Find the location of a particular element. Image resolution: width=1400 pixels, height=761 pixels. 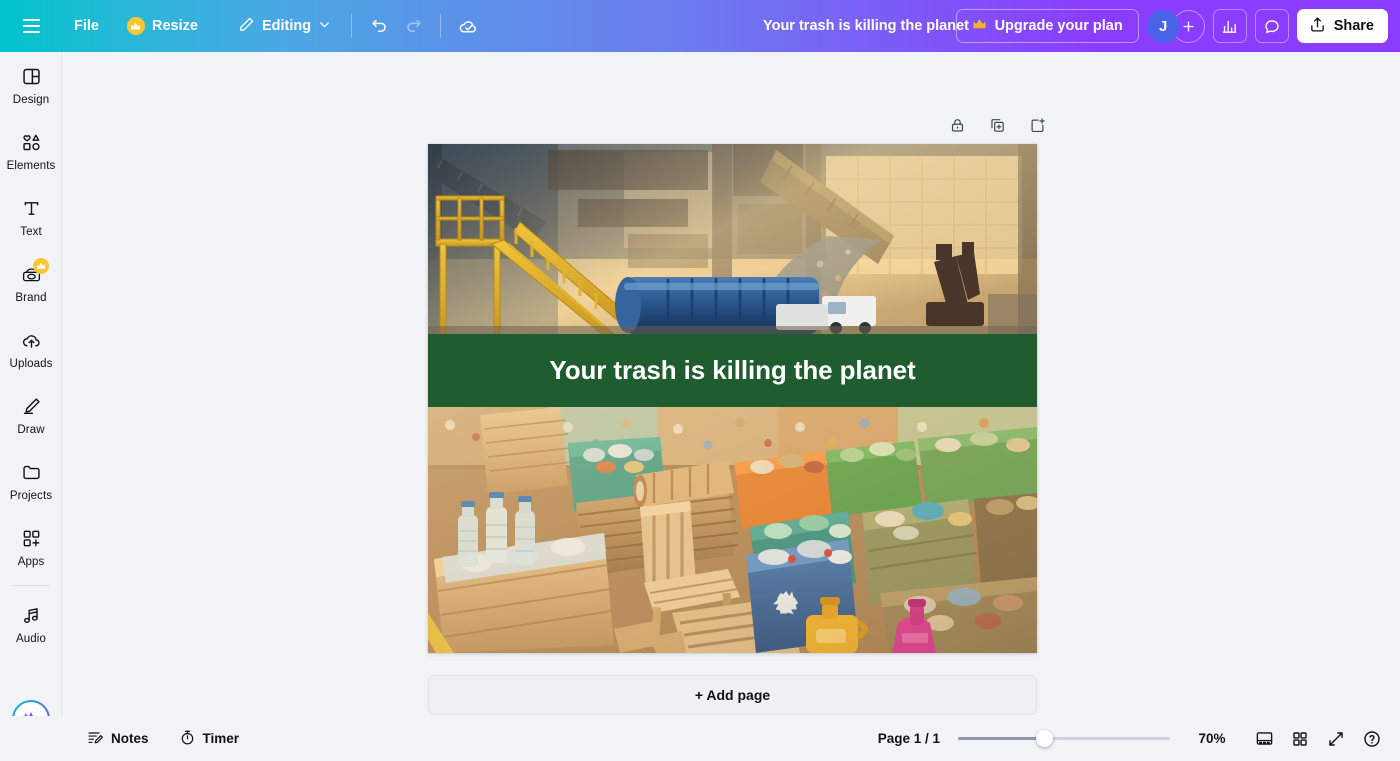

page-counter: Page 1 / 1 is located at coordinates (908, 738).